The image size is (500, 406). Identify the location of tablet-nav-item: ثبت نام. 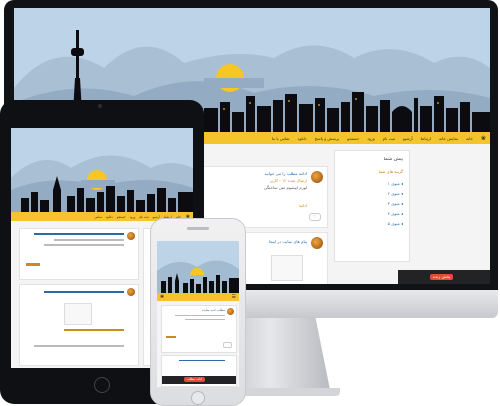
(143, 217).